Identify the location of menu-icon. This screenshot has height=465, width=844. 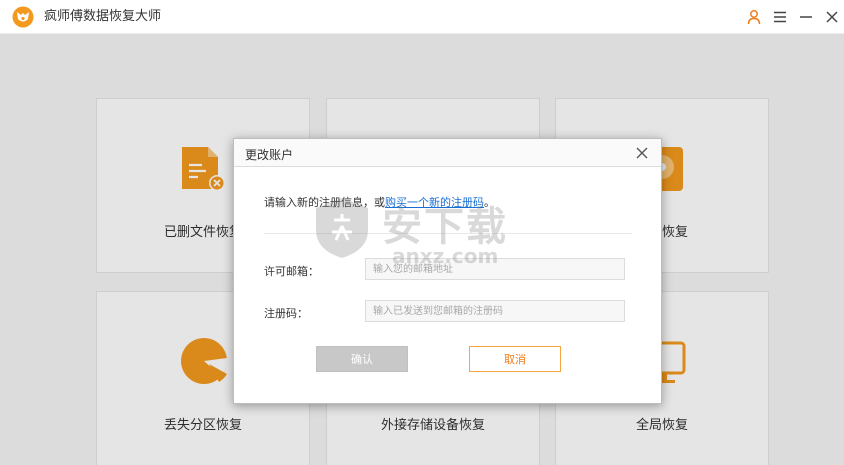
(780, 17).